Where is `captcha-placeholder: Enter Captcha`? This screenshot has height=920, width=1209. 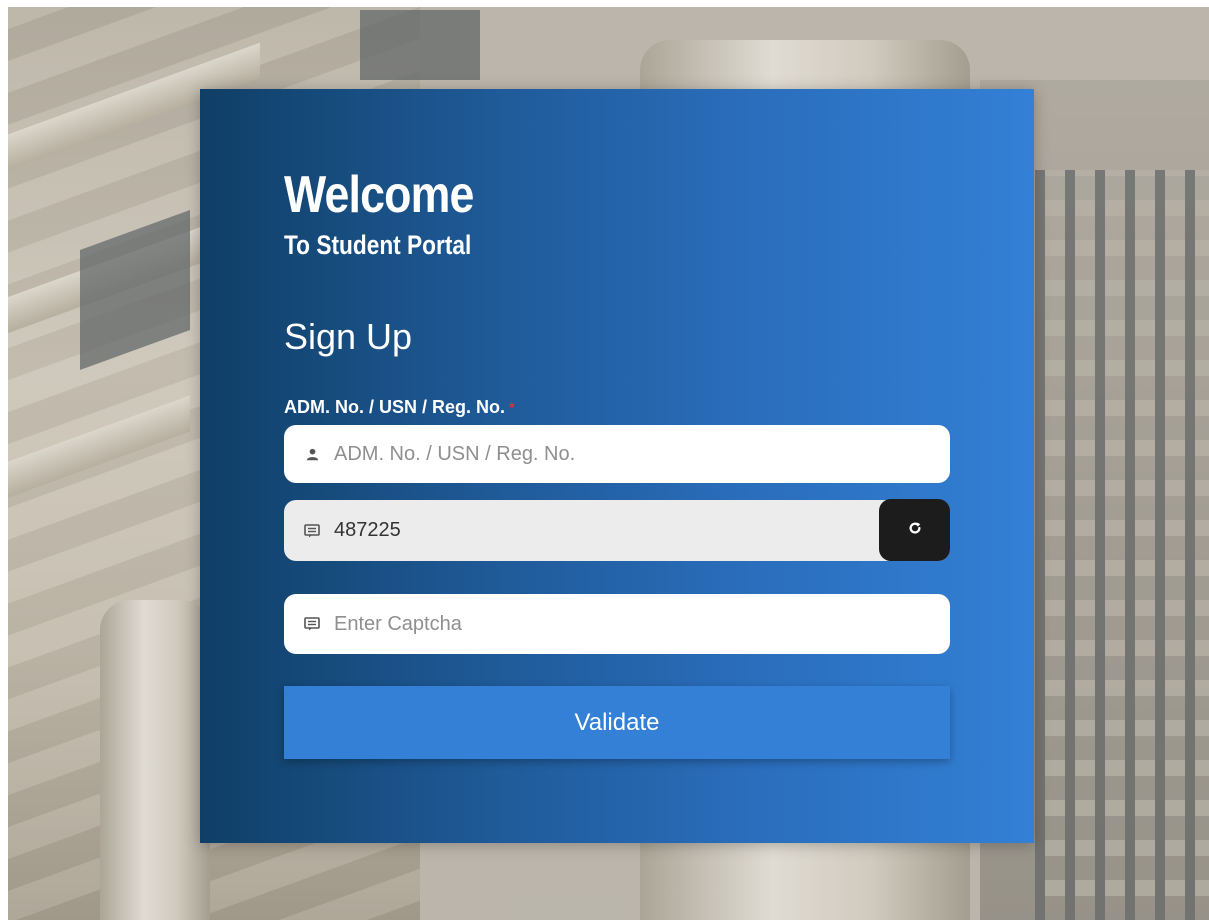 captcha-placeholder: Enter Captcha is located at coordinates (398, 623).